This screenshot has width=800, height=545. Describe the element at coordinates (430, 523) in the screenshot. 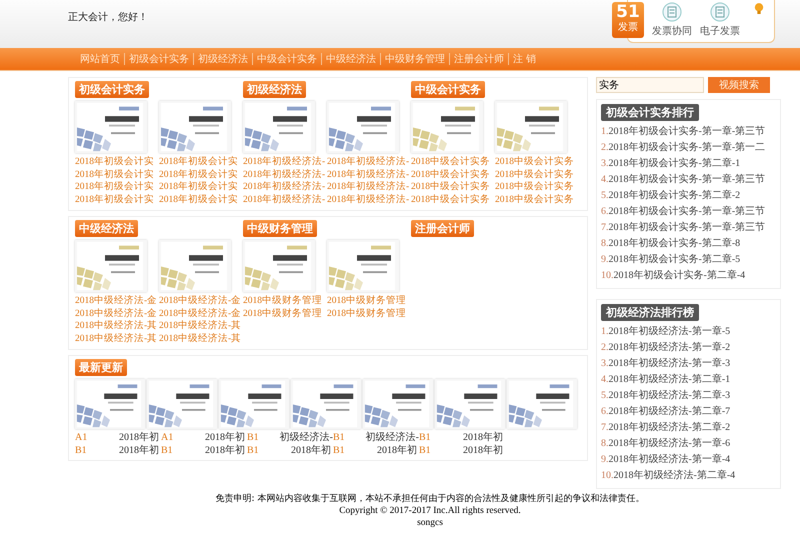

I see `author-text: songcs` at that location.